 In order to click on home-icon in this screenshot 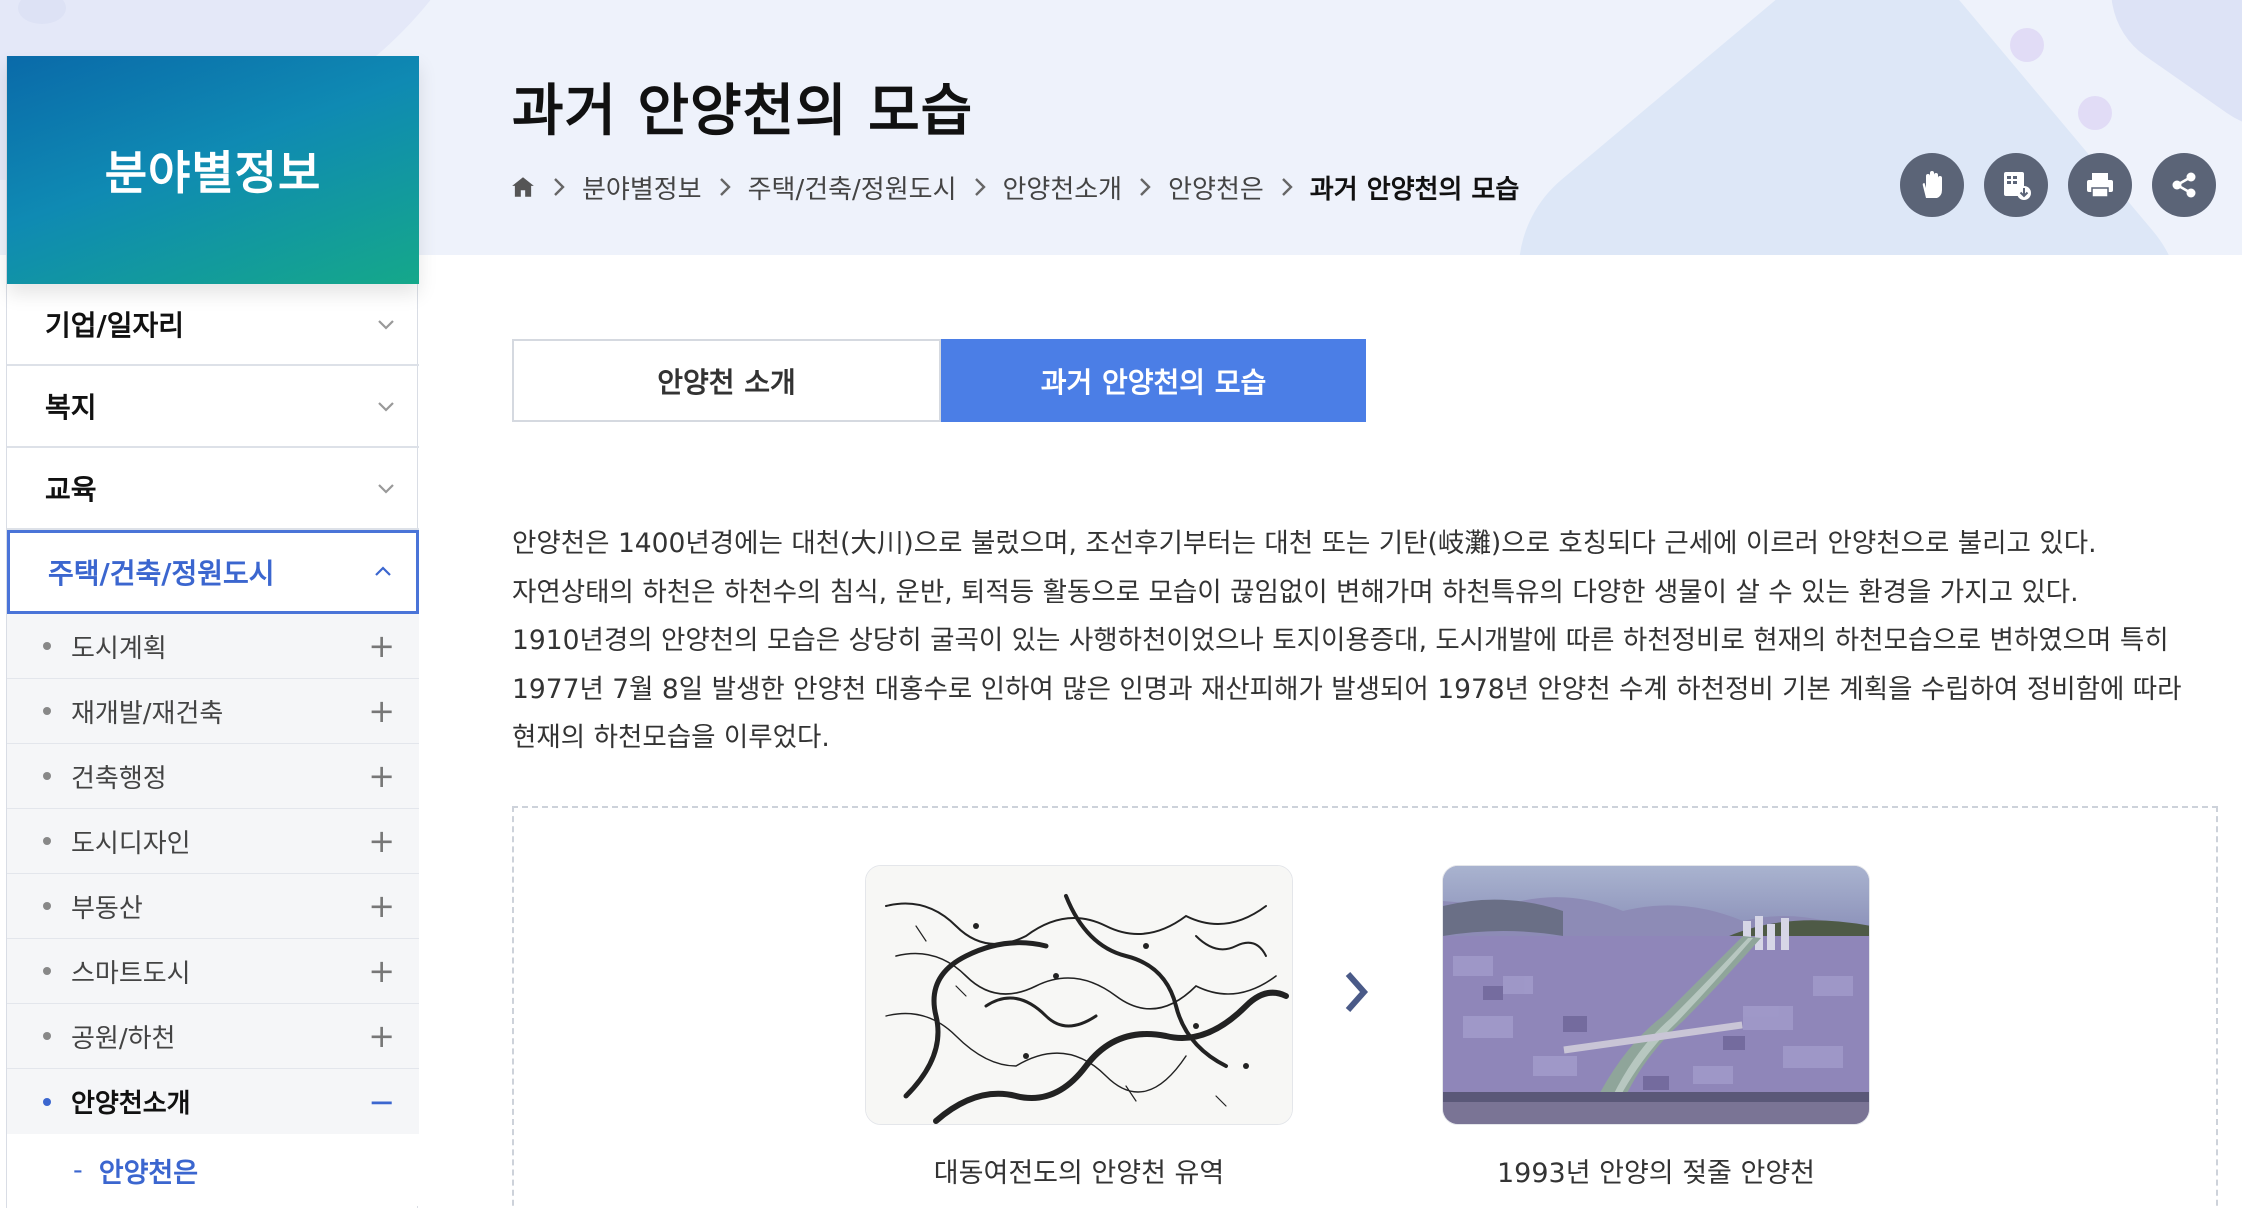, I will do `click(523, 187)`.